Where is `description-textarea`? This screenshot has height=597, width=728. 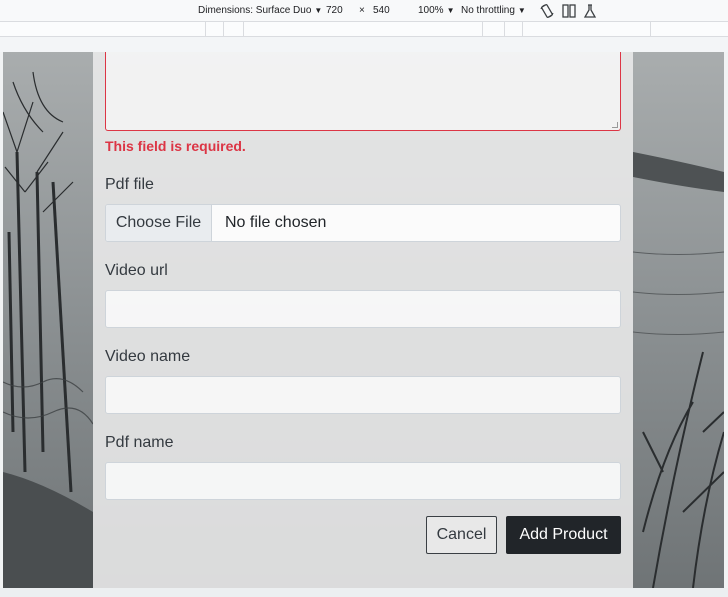 description-textarea is located at coordinates (363, 91).